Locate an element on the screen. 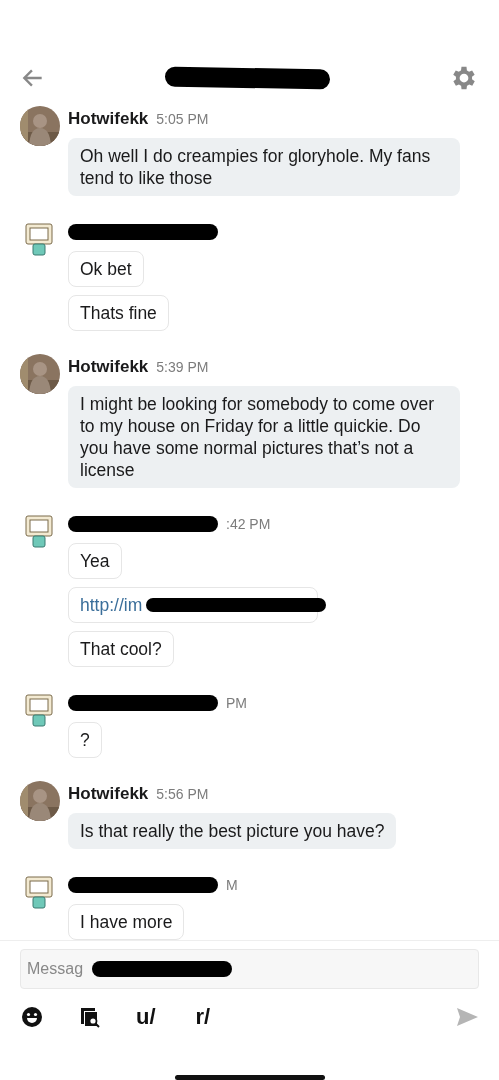 The height and width of the screenshot is (1080, 499). message-bubble: I might be looking for somebody to come over to my house on Friday for a little quickie. Do you have some normal pictures that’s not a license is located at coordinates (264, 437).